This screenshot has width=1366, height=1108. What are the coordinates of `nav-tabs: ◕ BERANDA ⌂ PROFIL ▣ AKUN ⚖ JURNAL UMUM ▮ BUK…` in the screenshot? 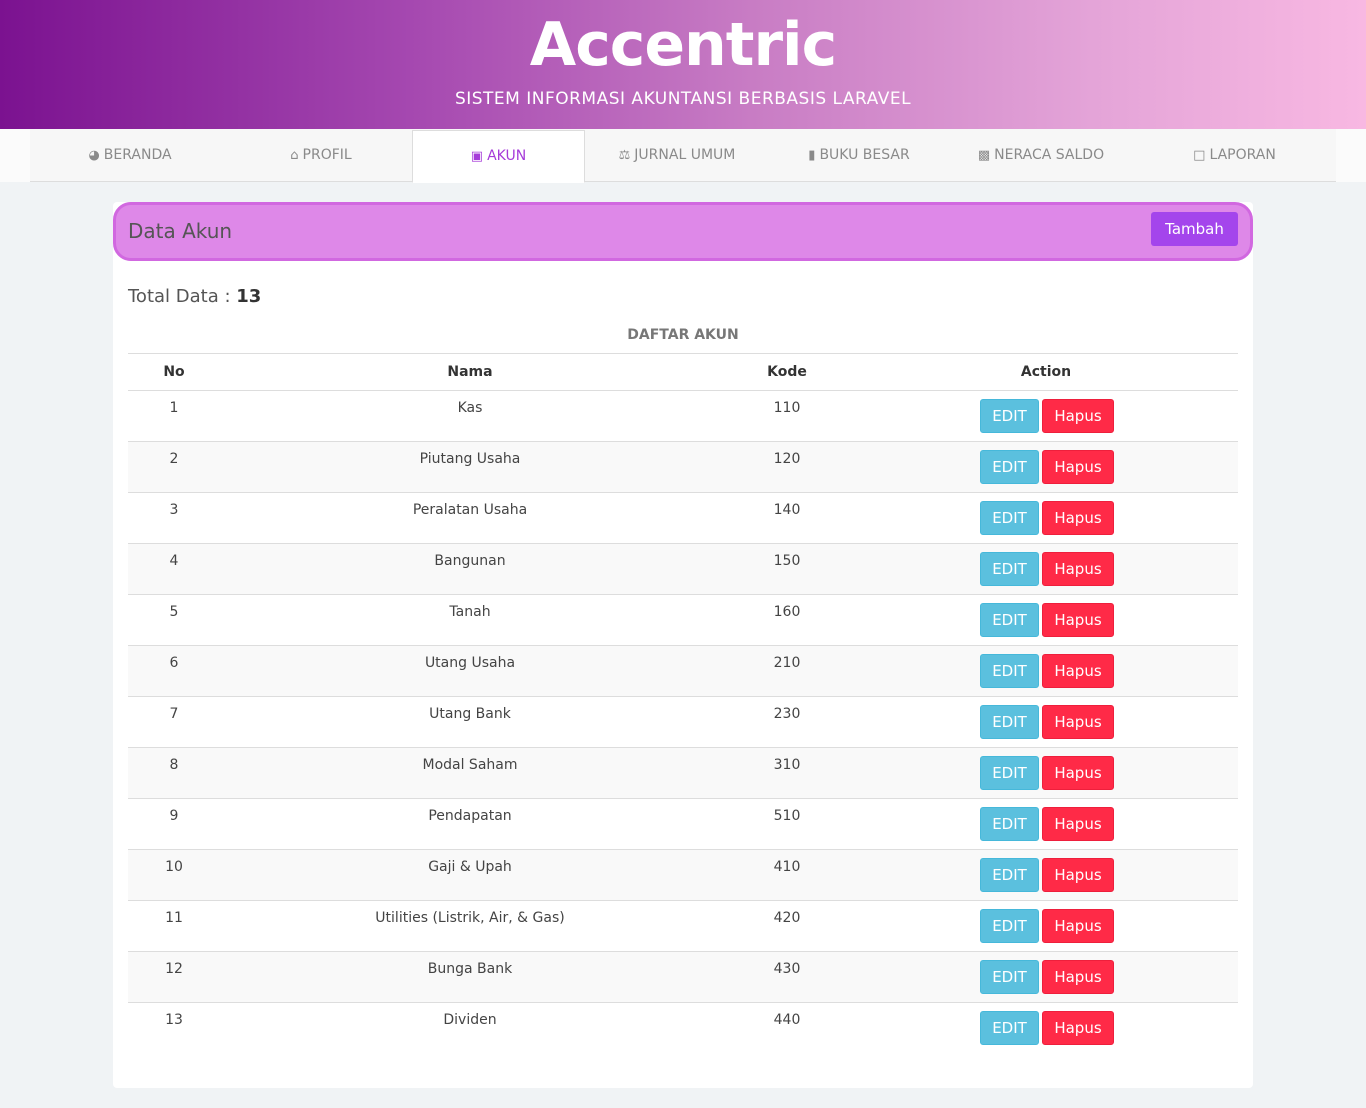 It's located at (683, 156).